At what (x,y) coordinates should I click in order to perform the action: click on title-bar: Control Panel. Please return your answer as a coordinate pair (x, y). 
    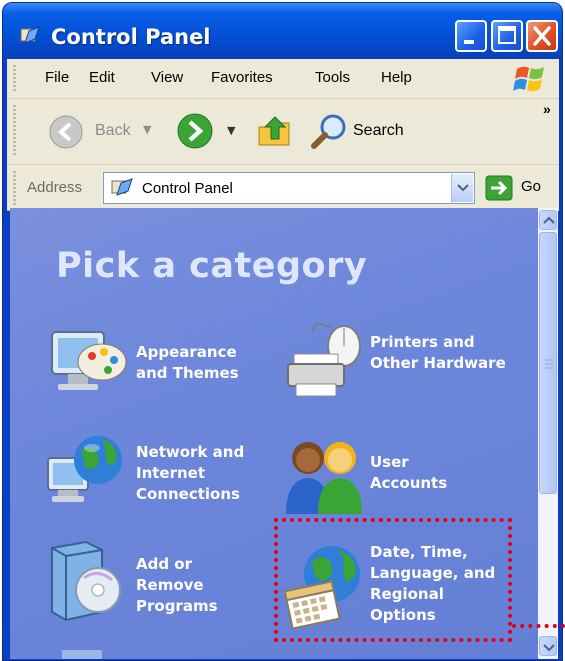
    Looking at the image, I should click on (282, 31).